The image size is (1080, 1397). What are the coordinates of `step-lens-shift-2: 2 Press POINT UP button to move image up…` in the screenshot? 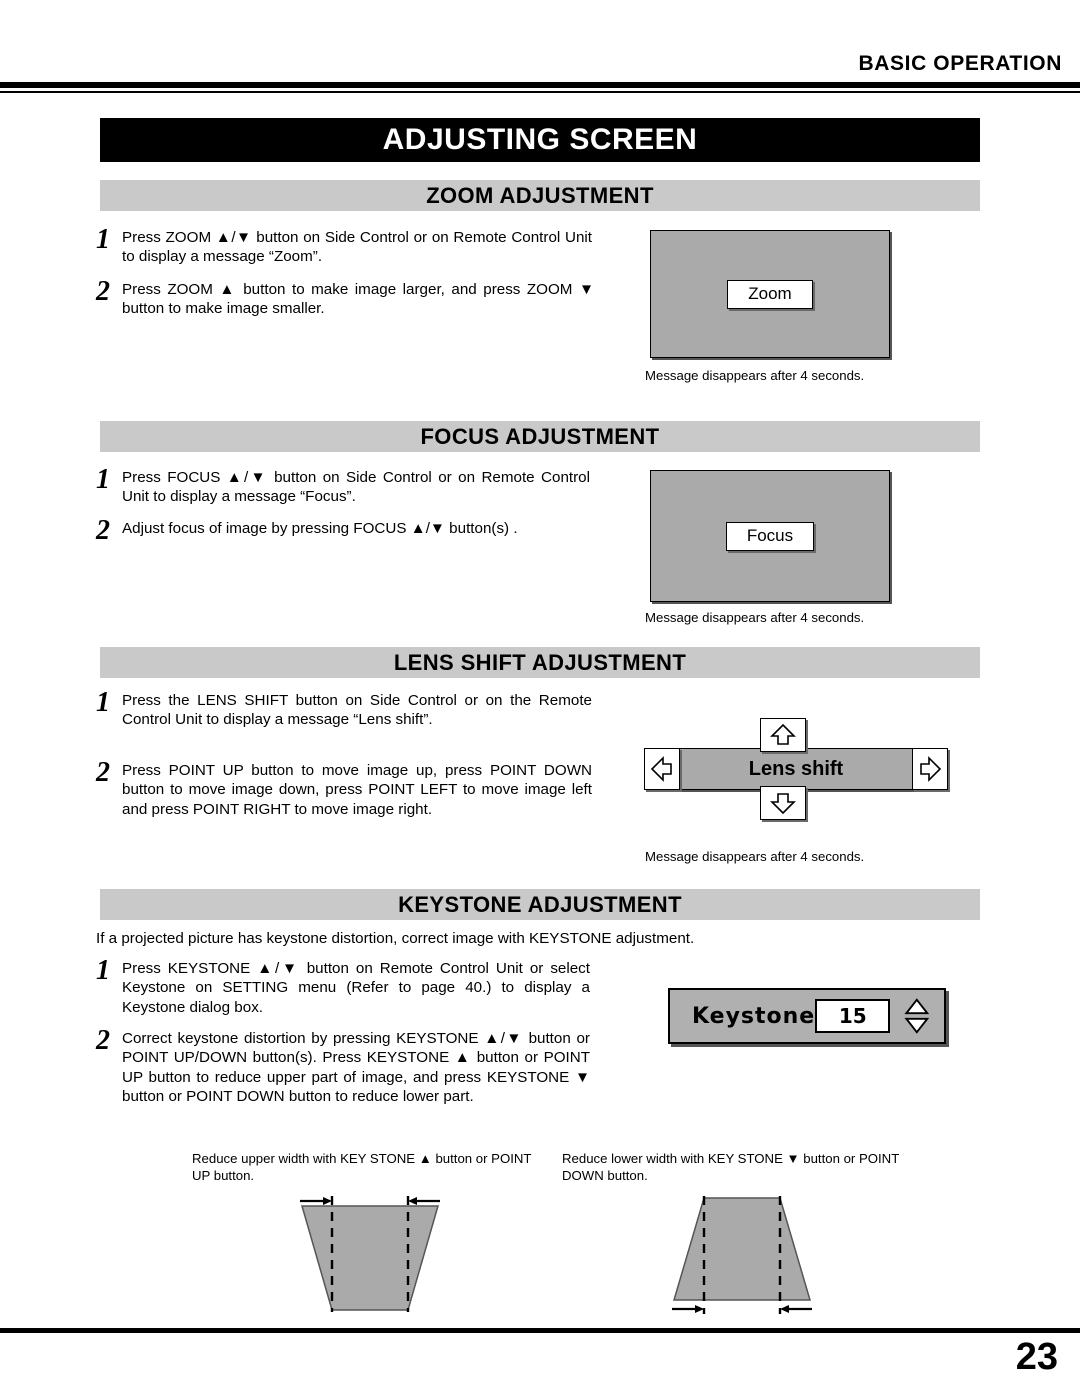 It's located at (358, 788).